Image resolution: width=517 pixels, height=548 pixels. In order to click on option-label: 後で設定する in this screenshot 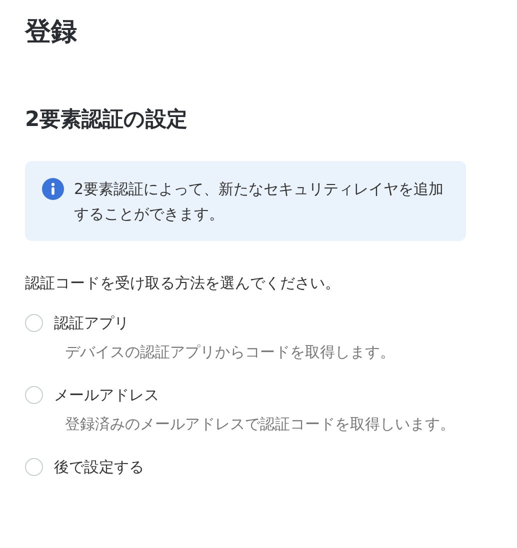, I will do `click(99, 467)`.